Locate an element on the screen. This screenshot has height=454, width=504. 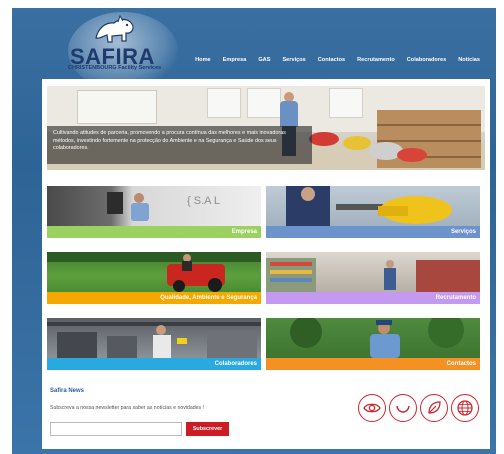
nav-contactos: Contactos is located at coordinates (331, 60).